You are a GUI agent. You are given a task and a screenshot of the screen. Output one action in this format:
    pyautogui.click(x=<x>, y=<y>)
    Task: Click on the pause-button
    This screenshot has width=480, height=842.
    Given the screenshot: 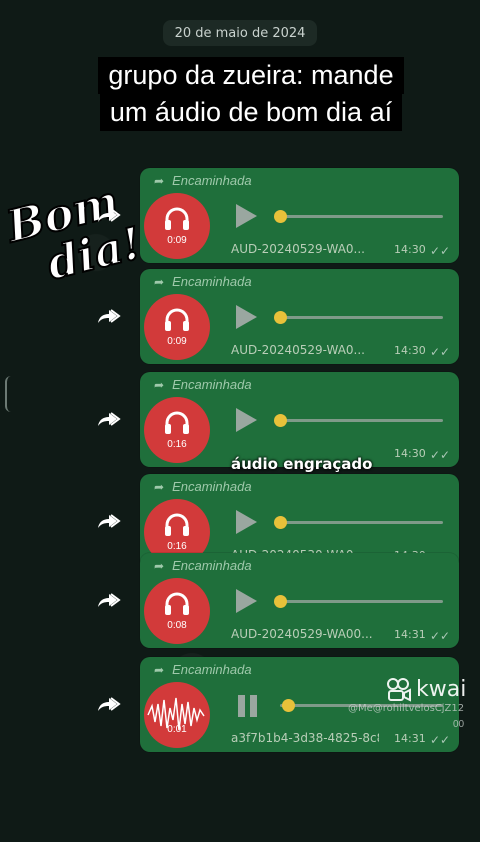 What is the action you would take?
    pyautogui.click(x=248, y=706)
    